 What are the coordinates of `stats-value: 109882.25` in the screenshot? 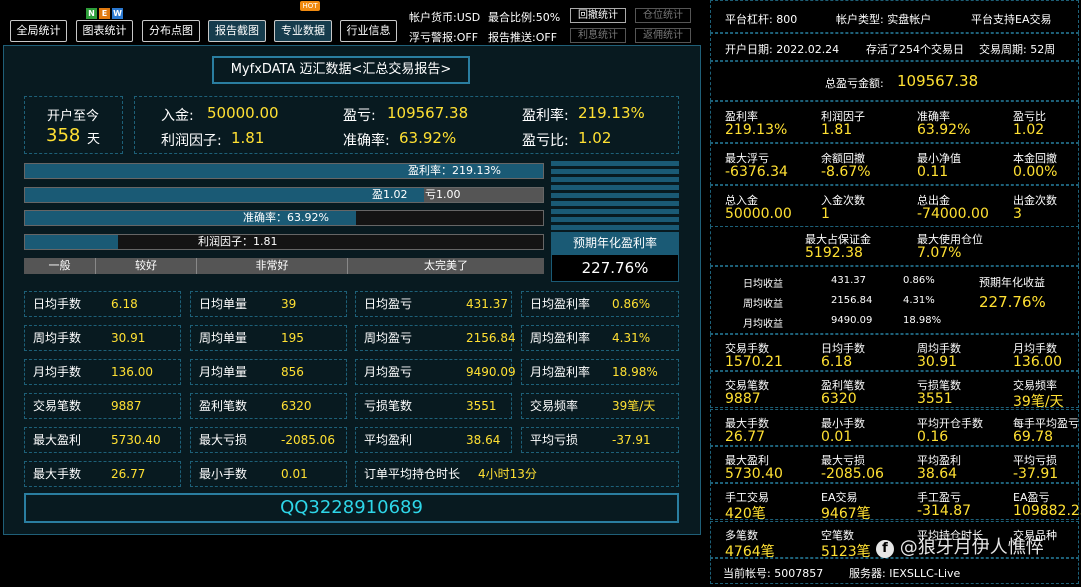 It's located at (1047, 511).